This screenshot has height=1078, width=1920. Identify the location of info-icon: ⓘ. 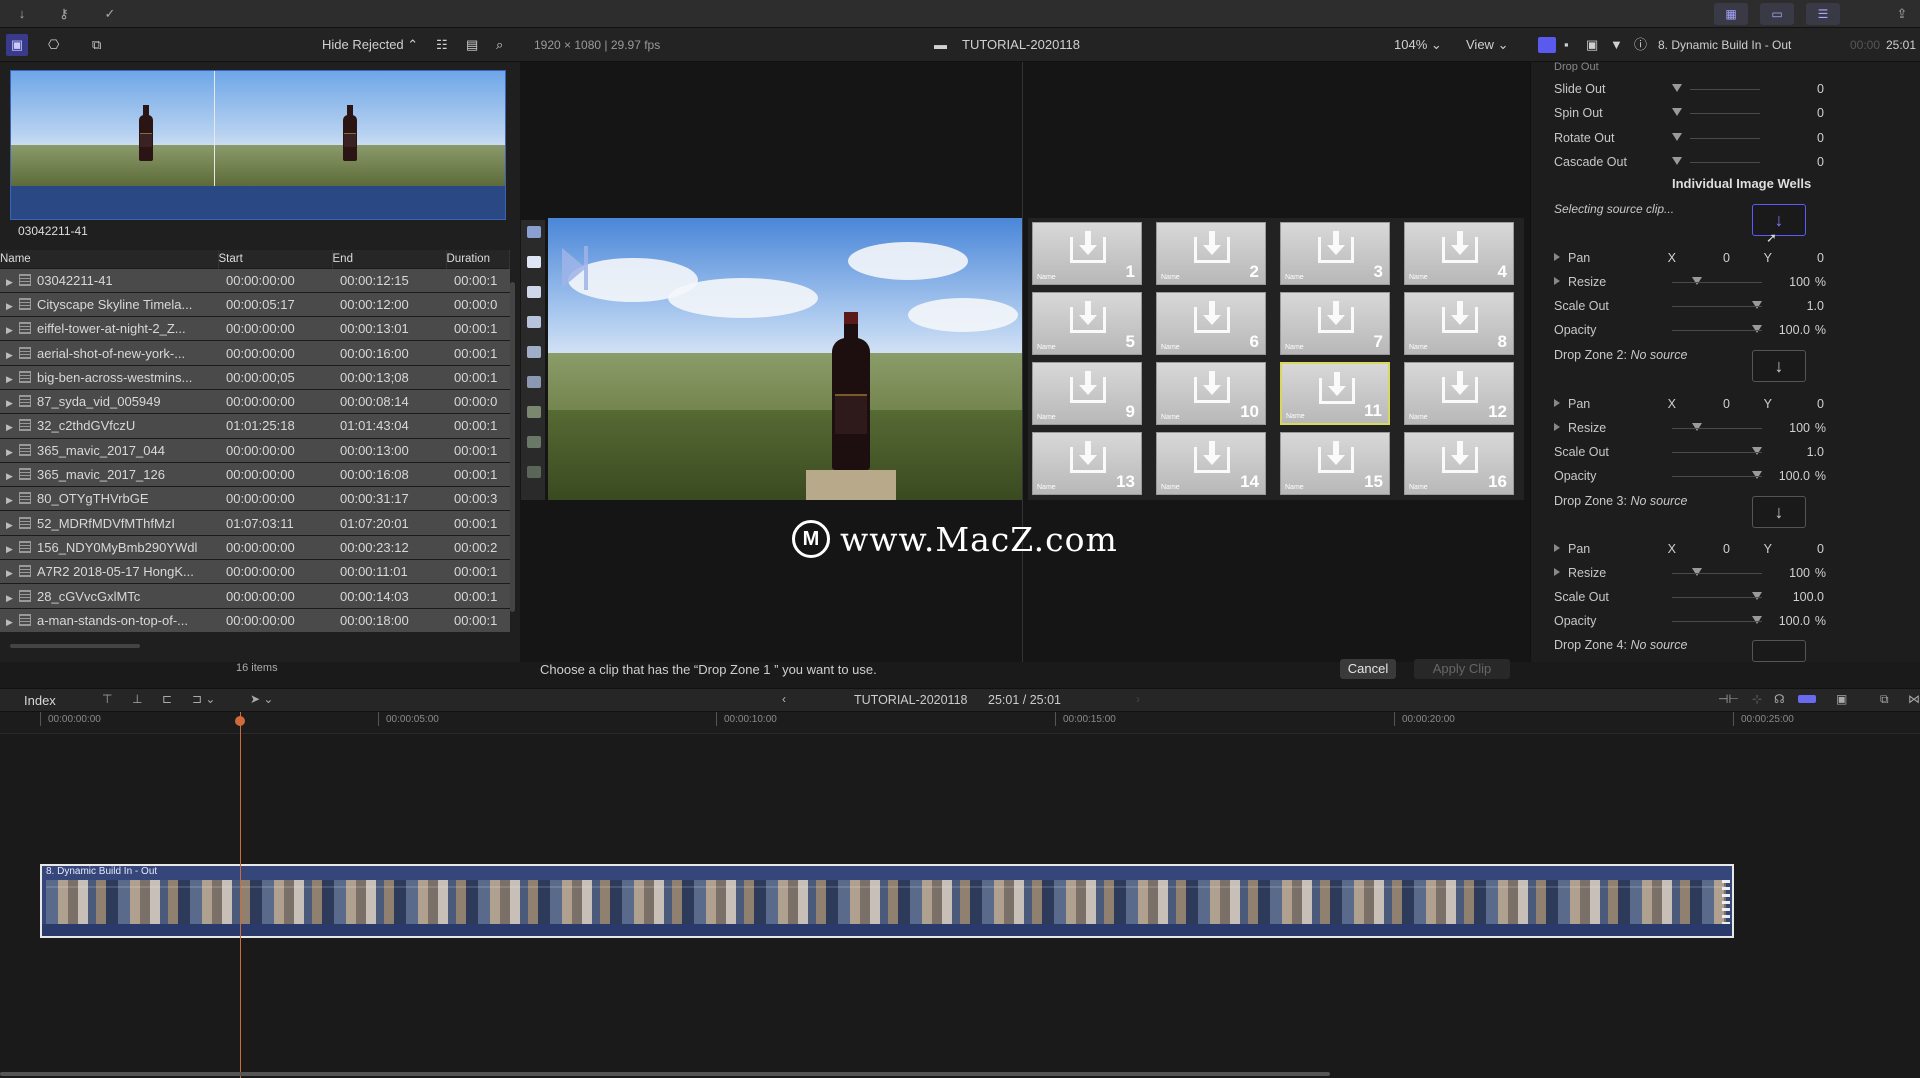
(1640, 45).